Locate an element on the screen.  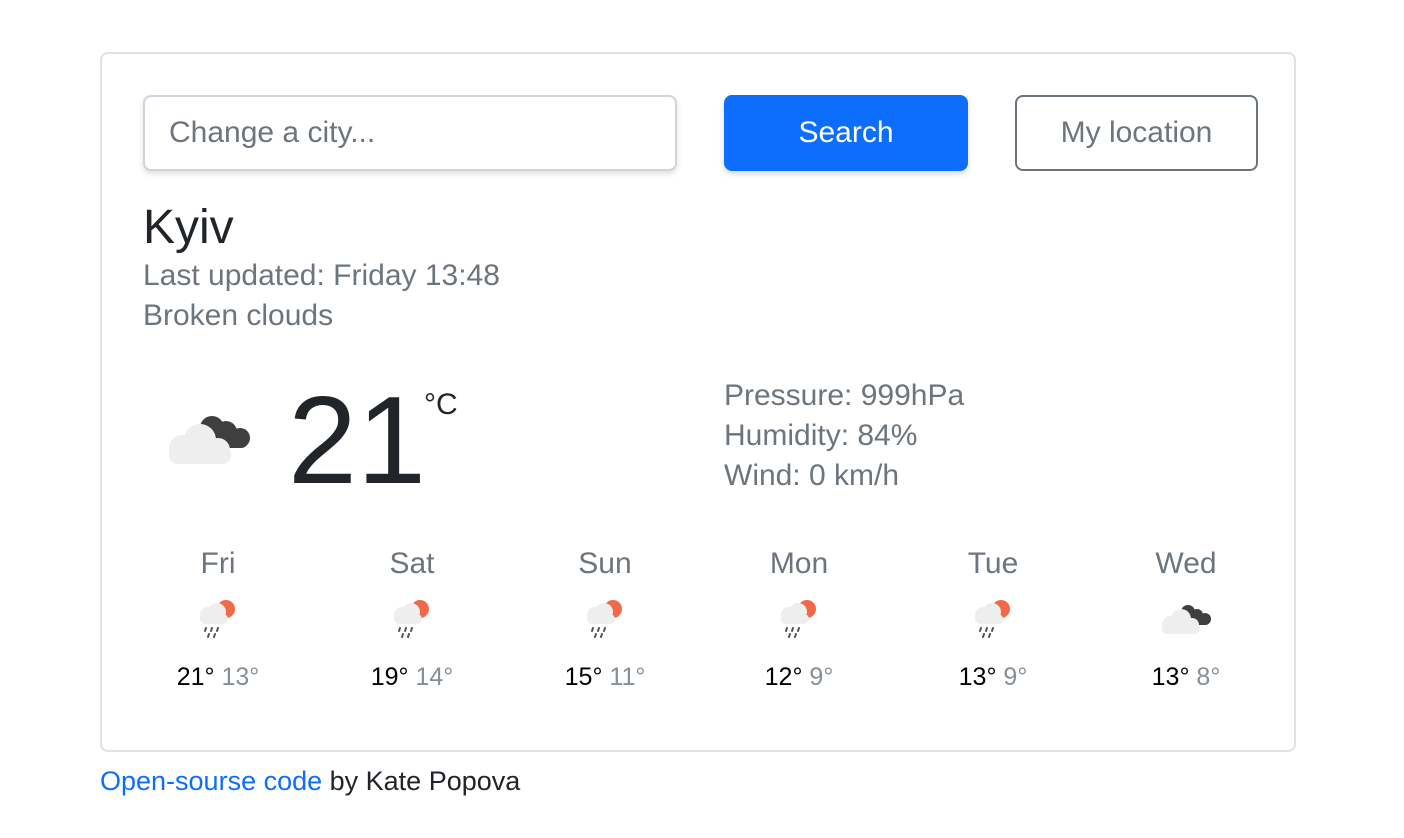
search-button: Search is located at coordinates (846, 133).